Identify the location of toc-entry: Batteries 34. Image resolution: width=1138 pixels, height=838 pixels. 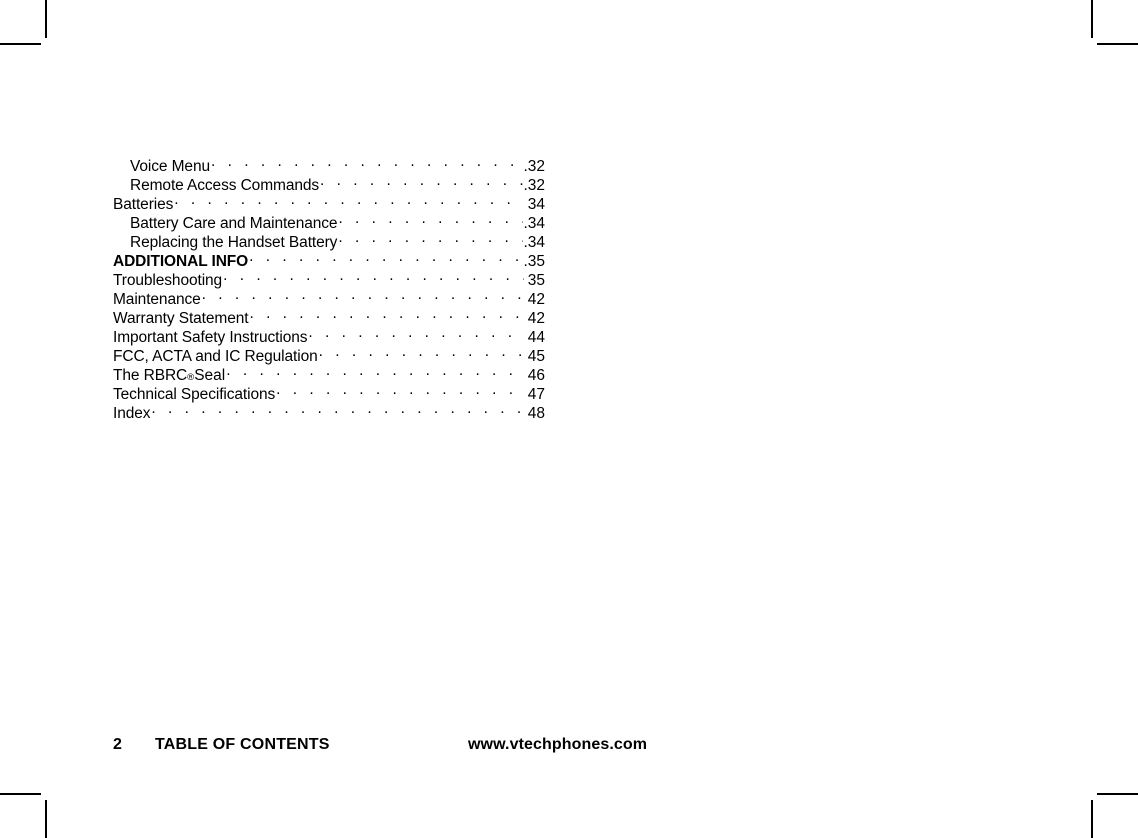
(329, 201).